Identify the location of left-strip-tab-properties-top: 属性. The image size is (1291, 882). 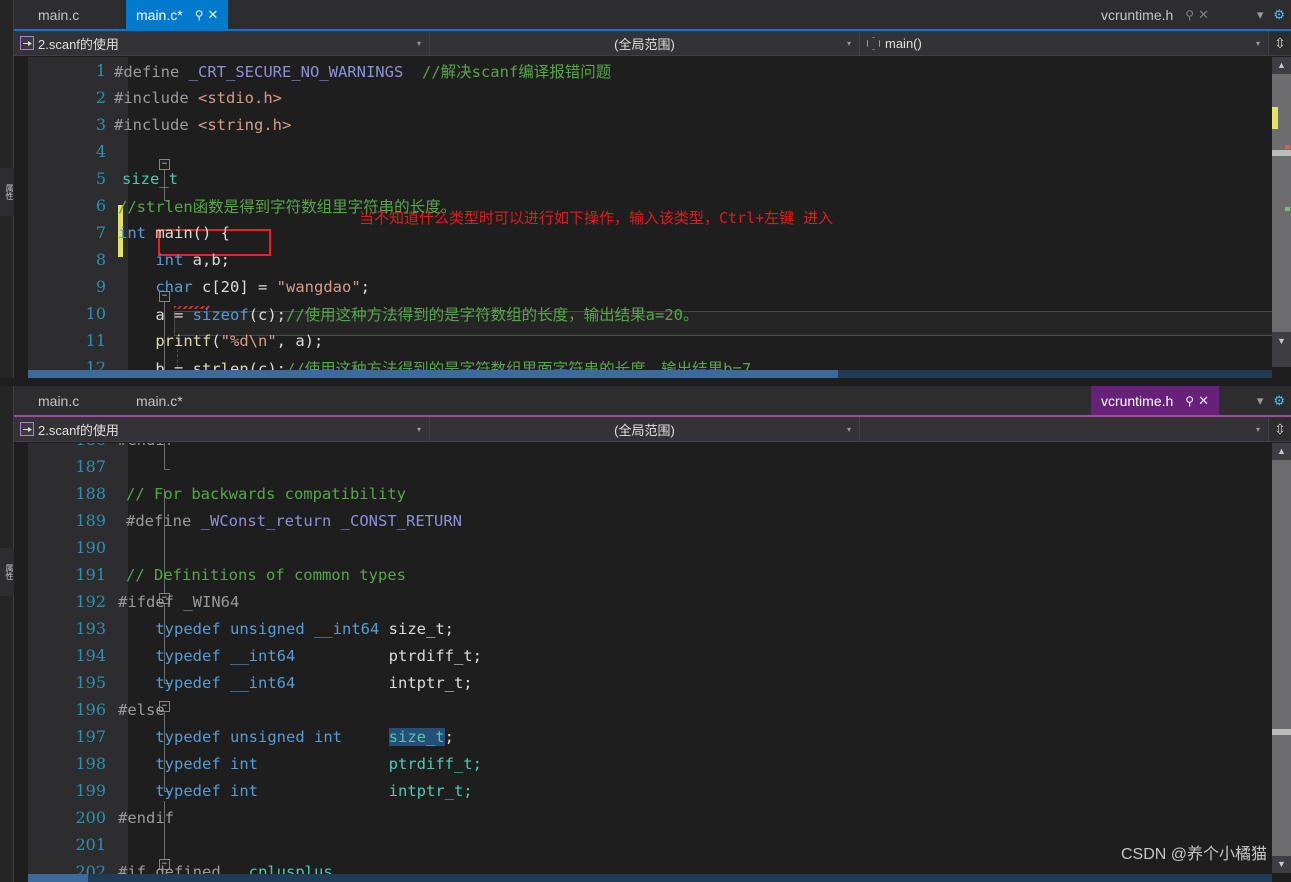
(7, 192).